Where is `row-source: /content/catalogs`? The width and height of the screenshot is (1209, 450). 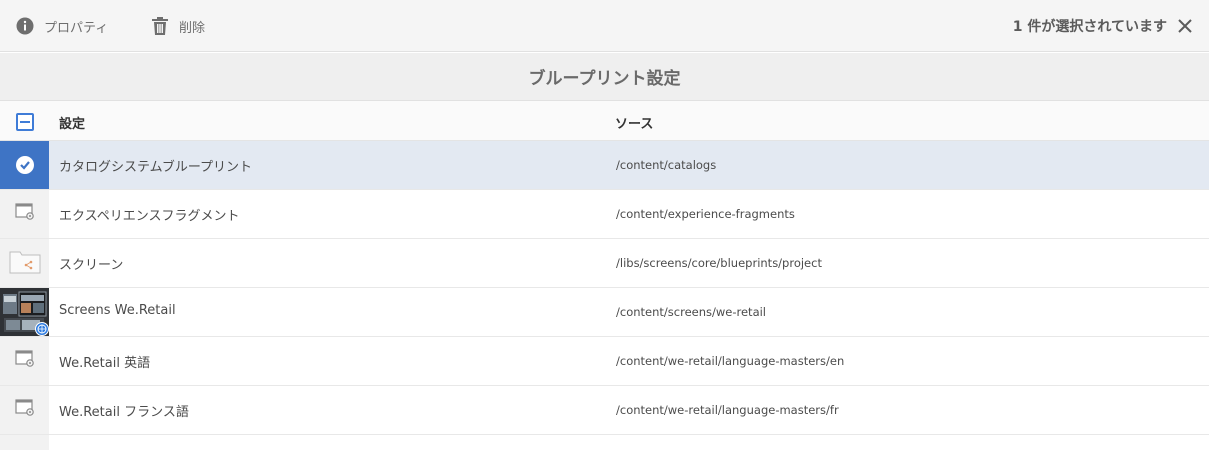
row-source: /content/catalogs is located at coordinates (666, 165).